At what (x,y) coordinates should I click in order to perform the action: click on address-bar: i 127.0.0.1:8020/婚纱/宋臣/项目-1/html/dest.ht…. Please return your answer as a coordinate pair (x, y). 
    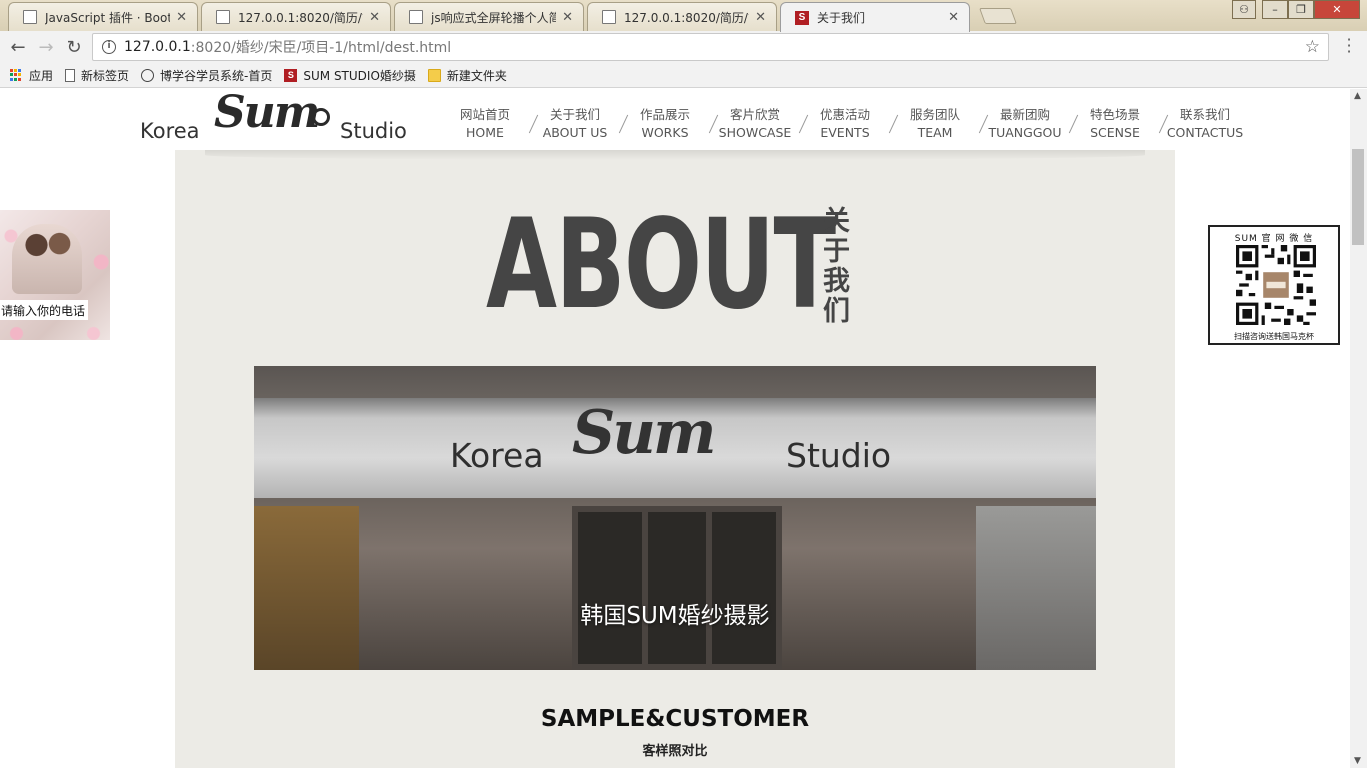
    Looking at the image, I should click on (710, 47).